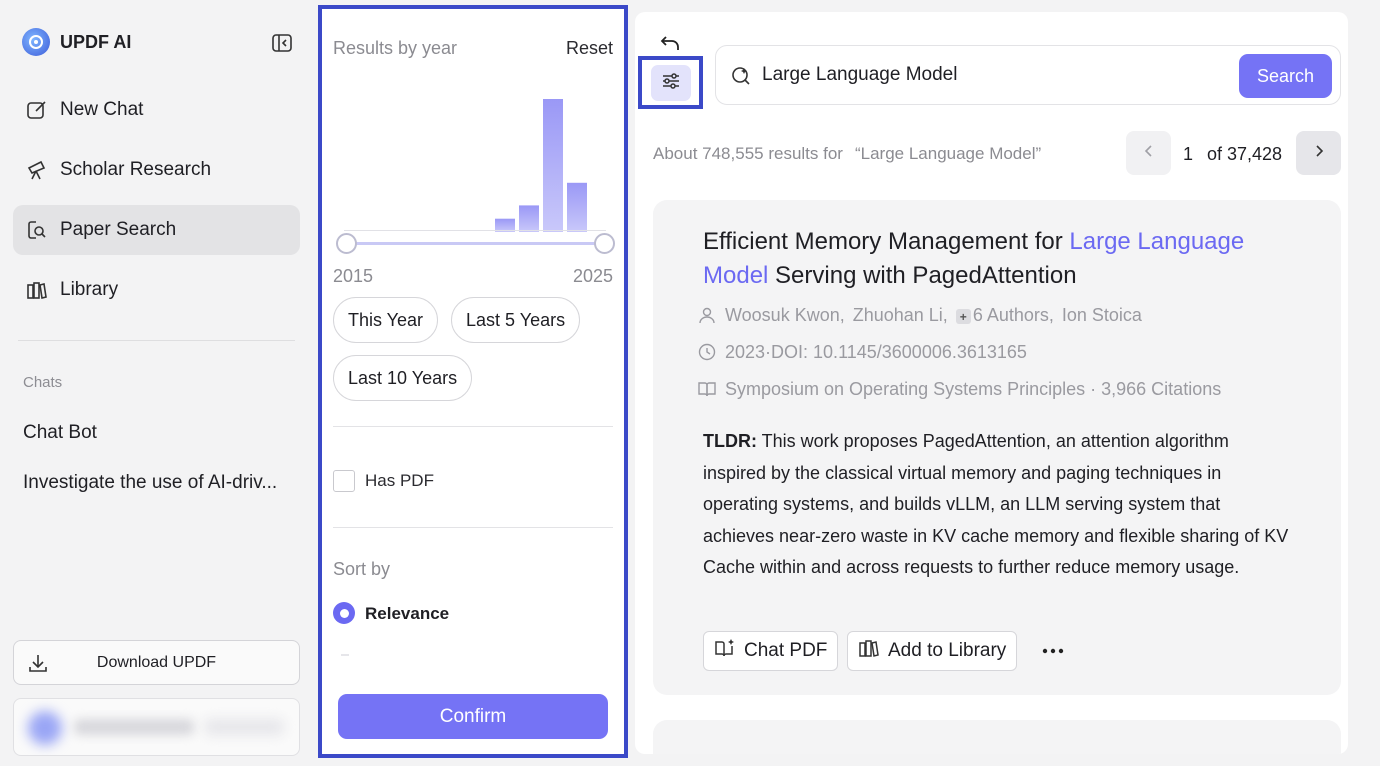 This screenshot has width=1380, height=766. I want to click on last-10-years-chip: Last 10 Years, so click(403, 378).